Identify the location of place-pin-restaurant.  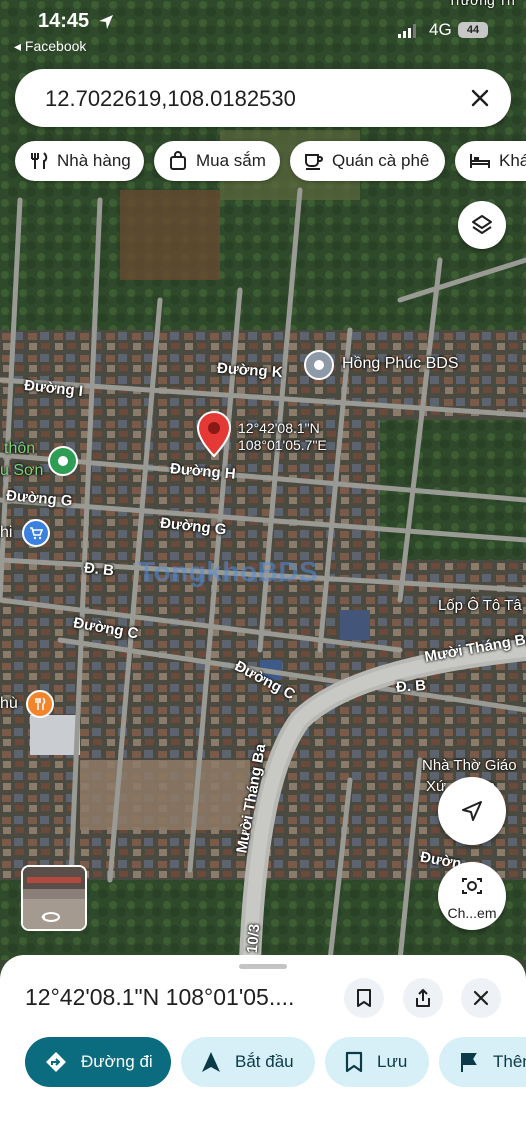
(40, 704).